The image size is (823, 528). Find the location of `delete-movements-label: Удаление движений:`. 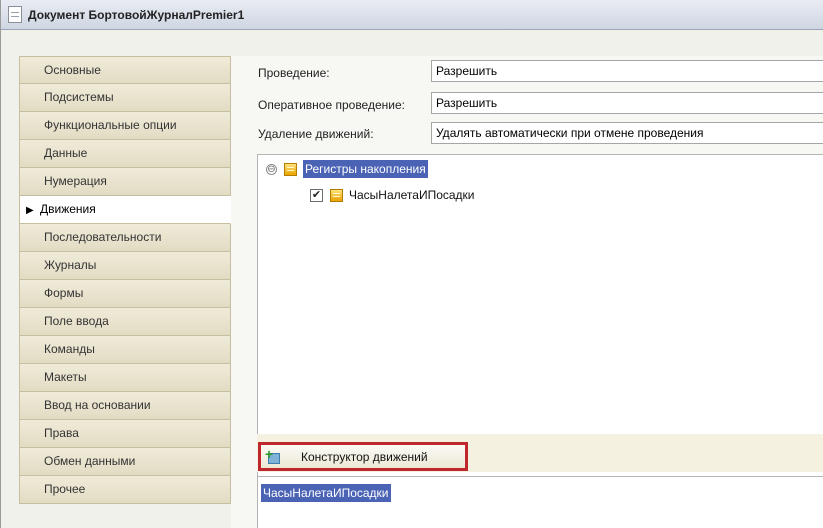

delete-movements-label: Удаление движений: is located at coordinates (316, 134).